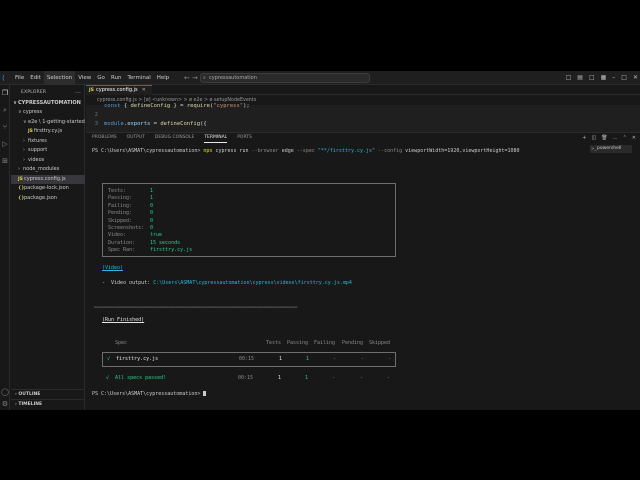 The width and height of the screenshot is (640, 480). I want to click on panel-tab-terminal: TERMINAL, so click(216, 138).